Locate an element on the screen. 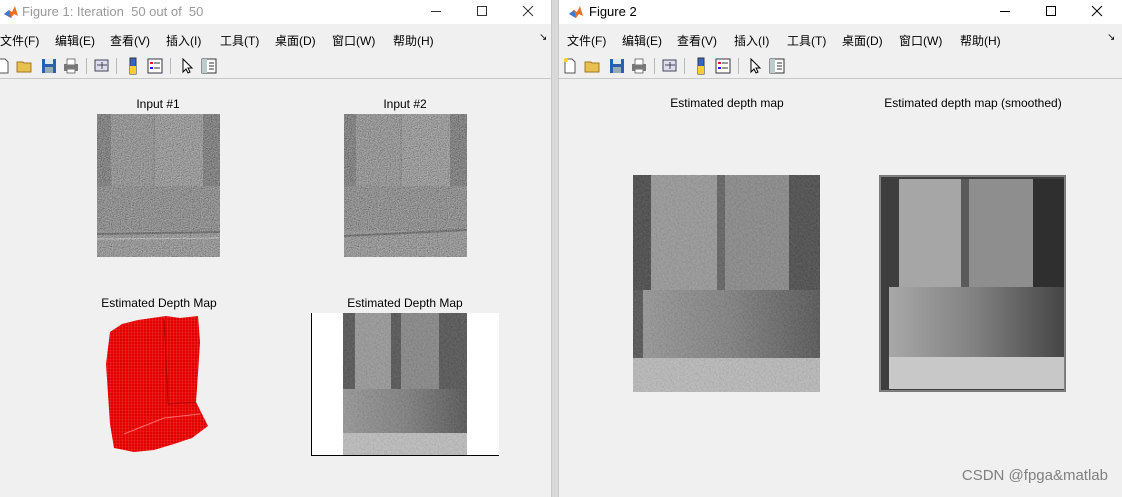 This screenshot has height=497, width=1122. depth-map-title: Estimated depth map is located at coordinates (727, 103).